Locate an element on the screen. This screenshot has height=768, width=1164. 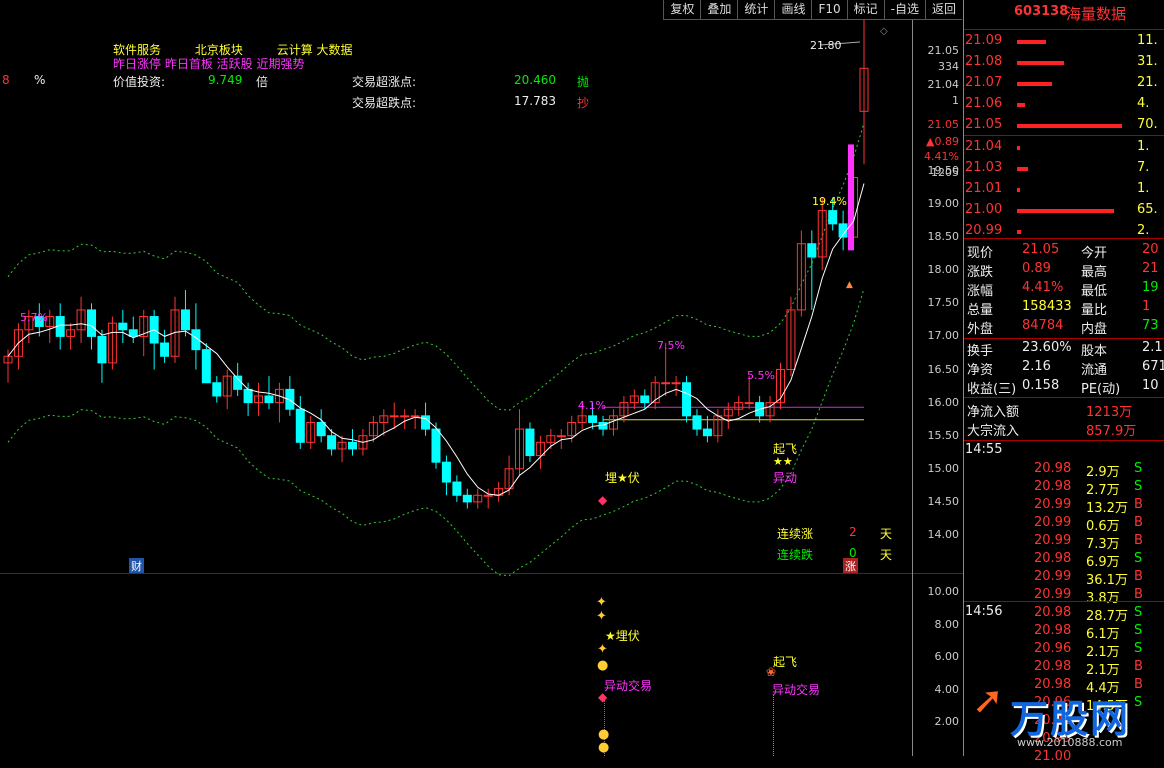
order-row: 21.08 31. is located at coordinates (1064, 63).